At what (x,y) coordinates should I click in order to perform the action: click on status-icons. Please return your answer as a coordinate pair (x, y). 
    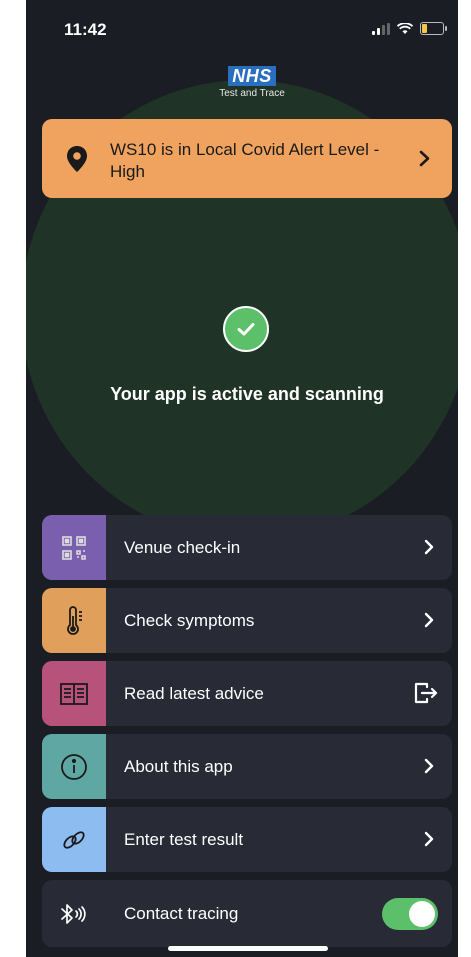
    Looking at the image, I should click on (409, 28).